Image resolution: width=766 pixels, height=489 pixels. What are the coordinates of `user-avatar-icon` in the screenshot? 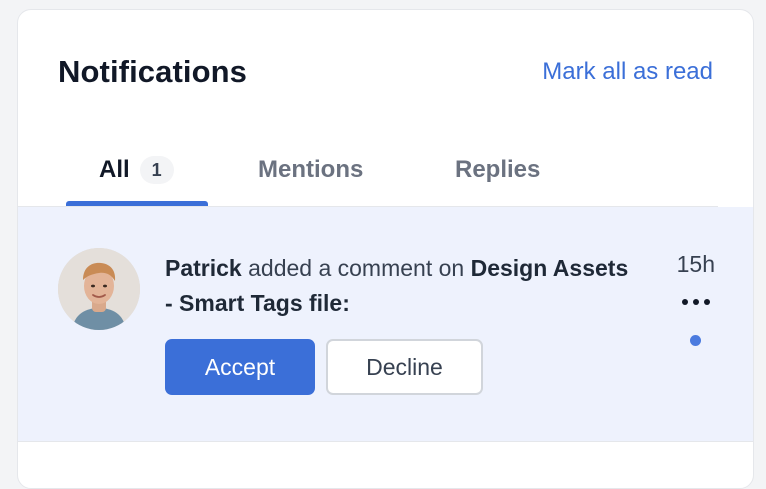 It's located at (99, 289).